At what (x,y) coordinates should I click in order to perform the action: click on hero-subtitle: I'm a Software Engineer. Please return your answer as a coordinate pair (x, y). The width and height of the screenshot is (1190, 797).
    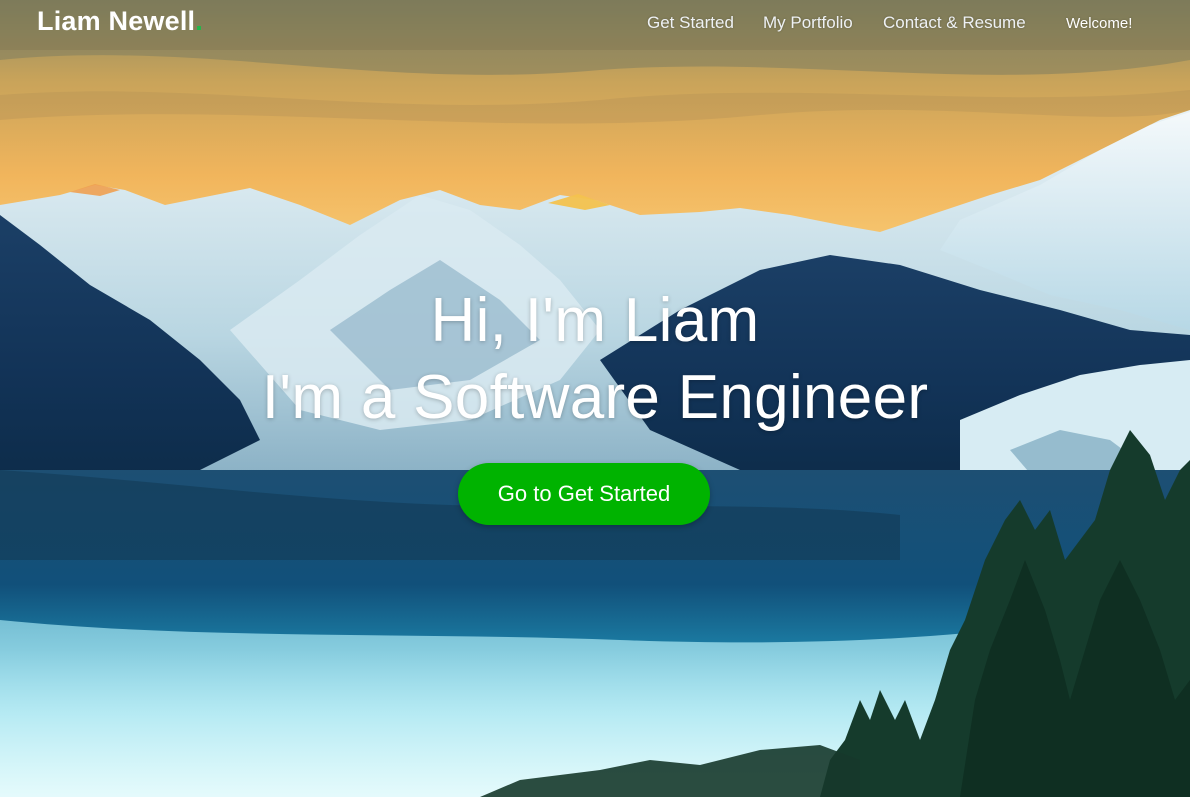
    Looking at the image, I should click on (595, 397).